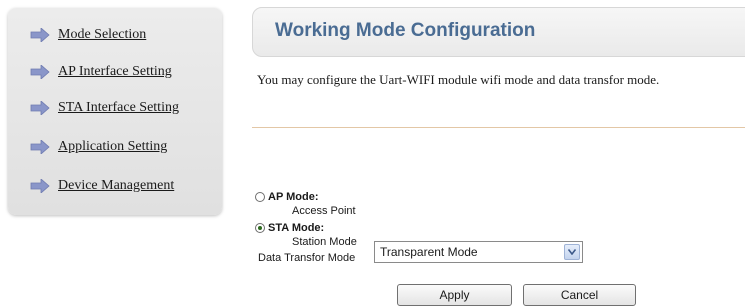  I want to click on sidebar-item-mode-selection: Mode Selection, so click(88, 35).